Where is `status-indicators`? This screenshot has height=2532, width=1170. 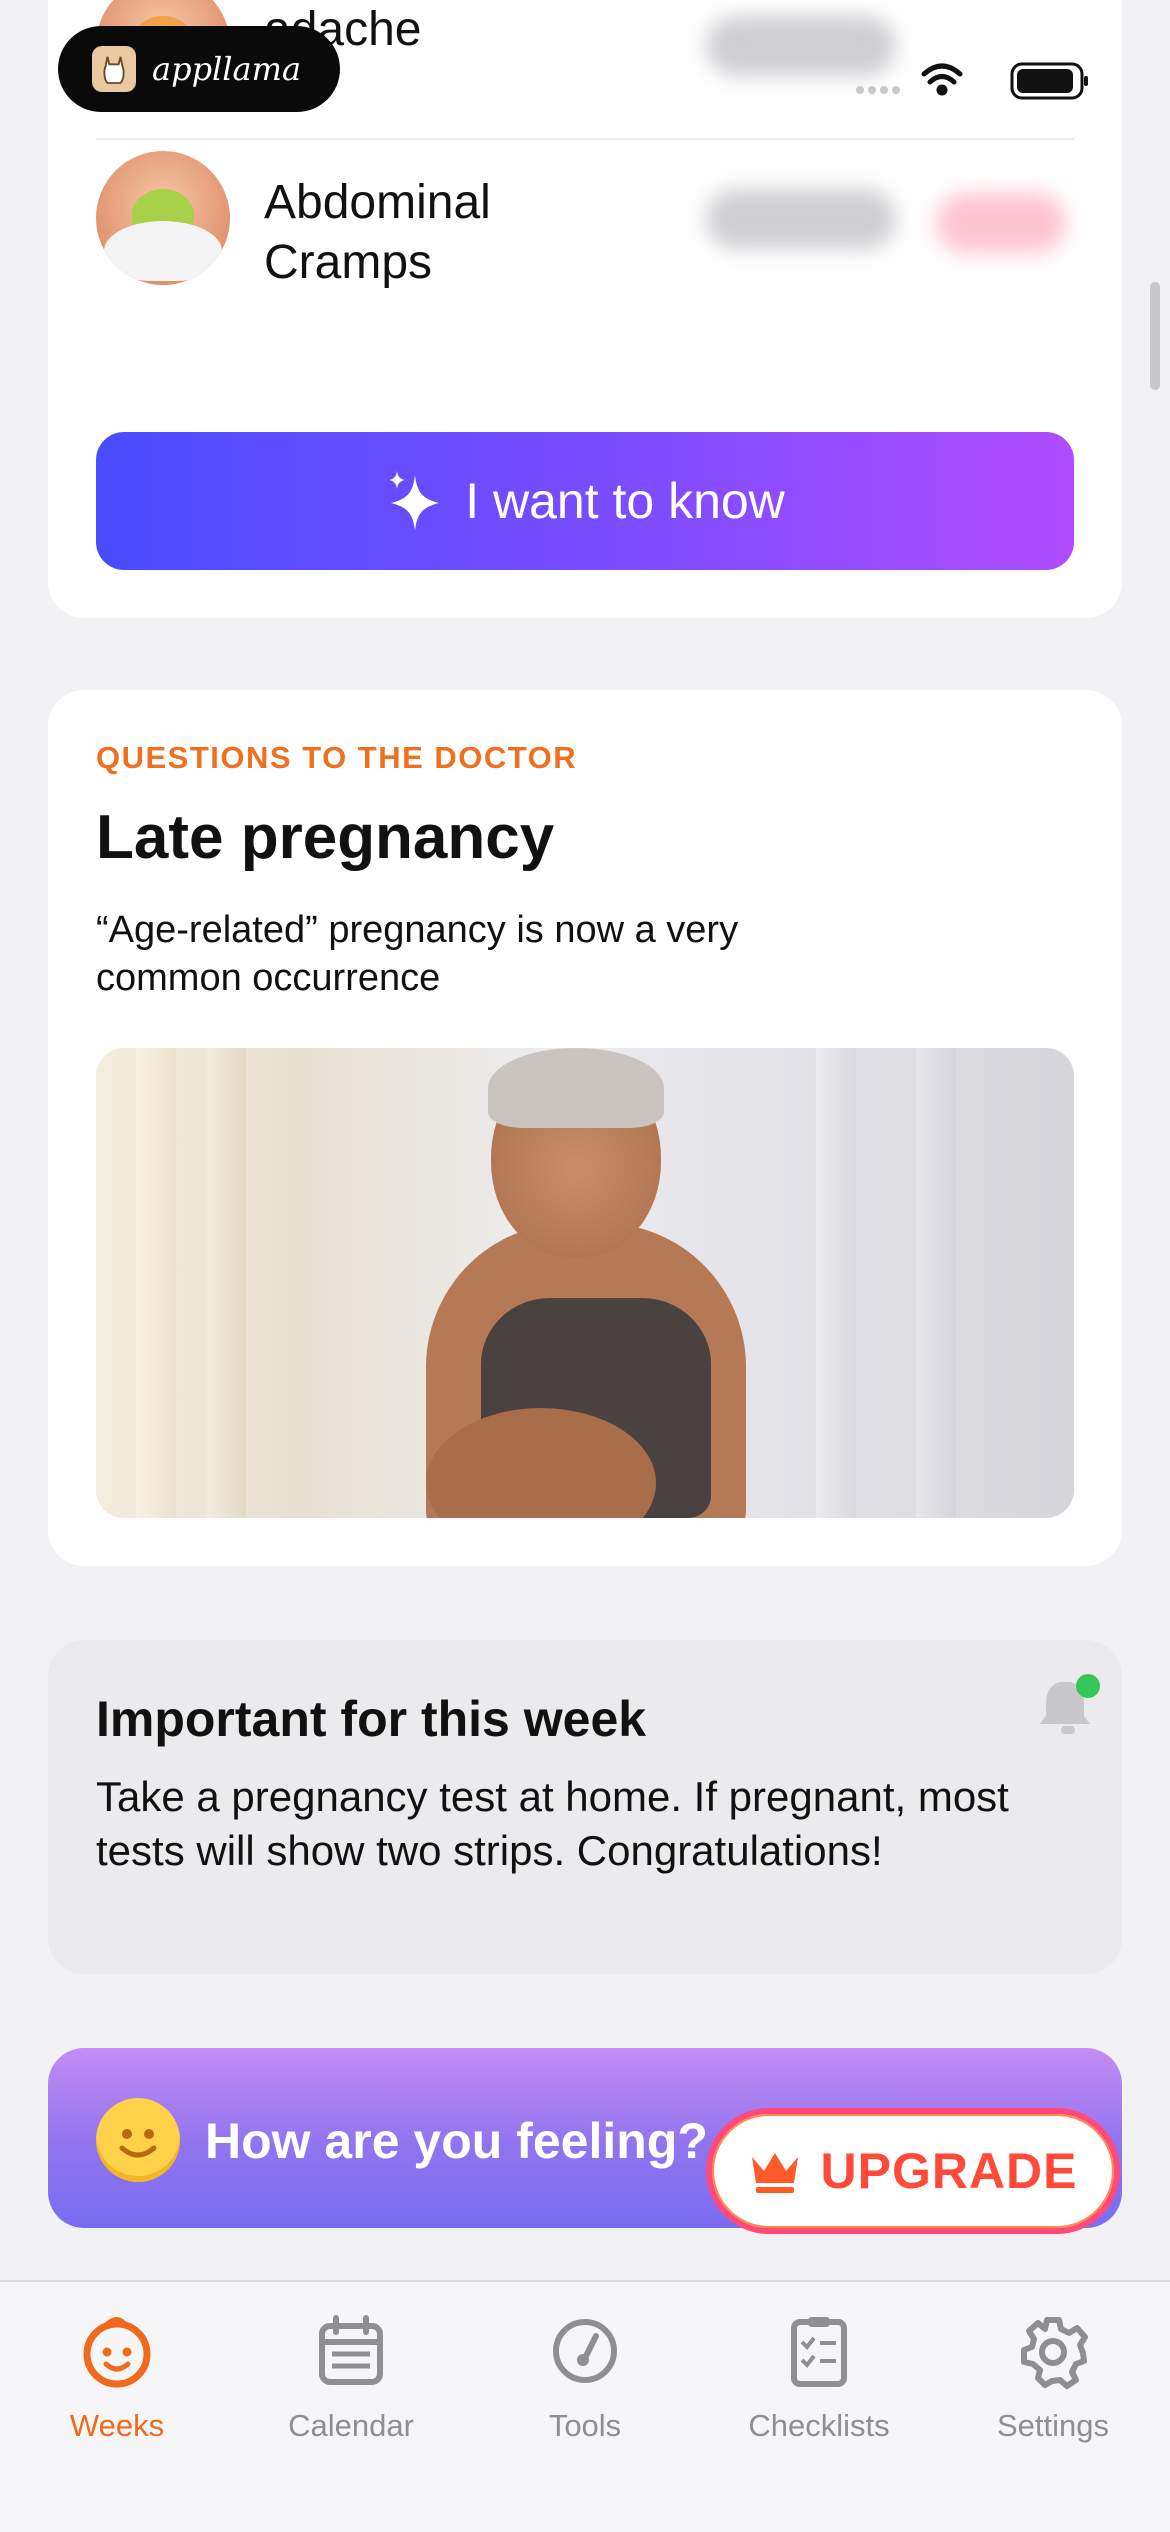 status-indicators is located at coordinates (972, 81).